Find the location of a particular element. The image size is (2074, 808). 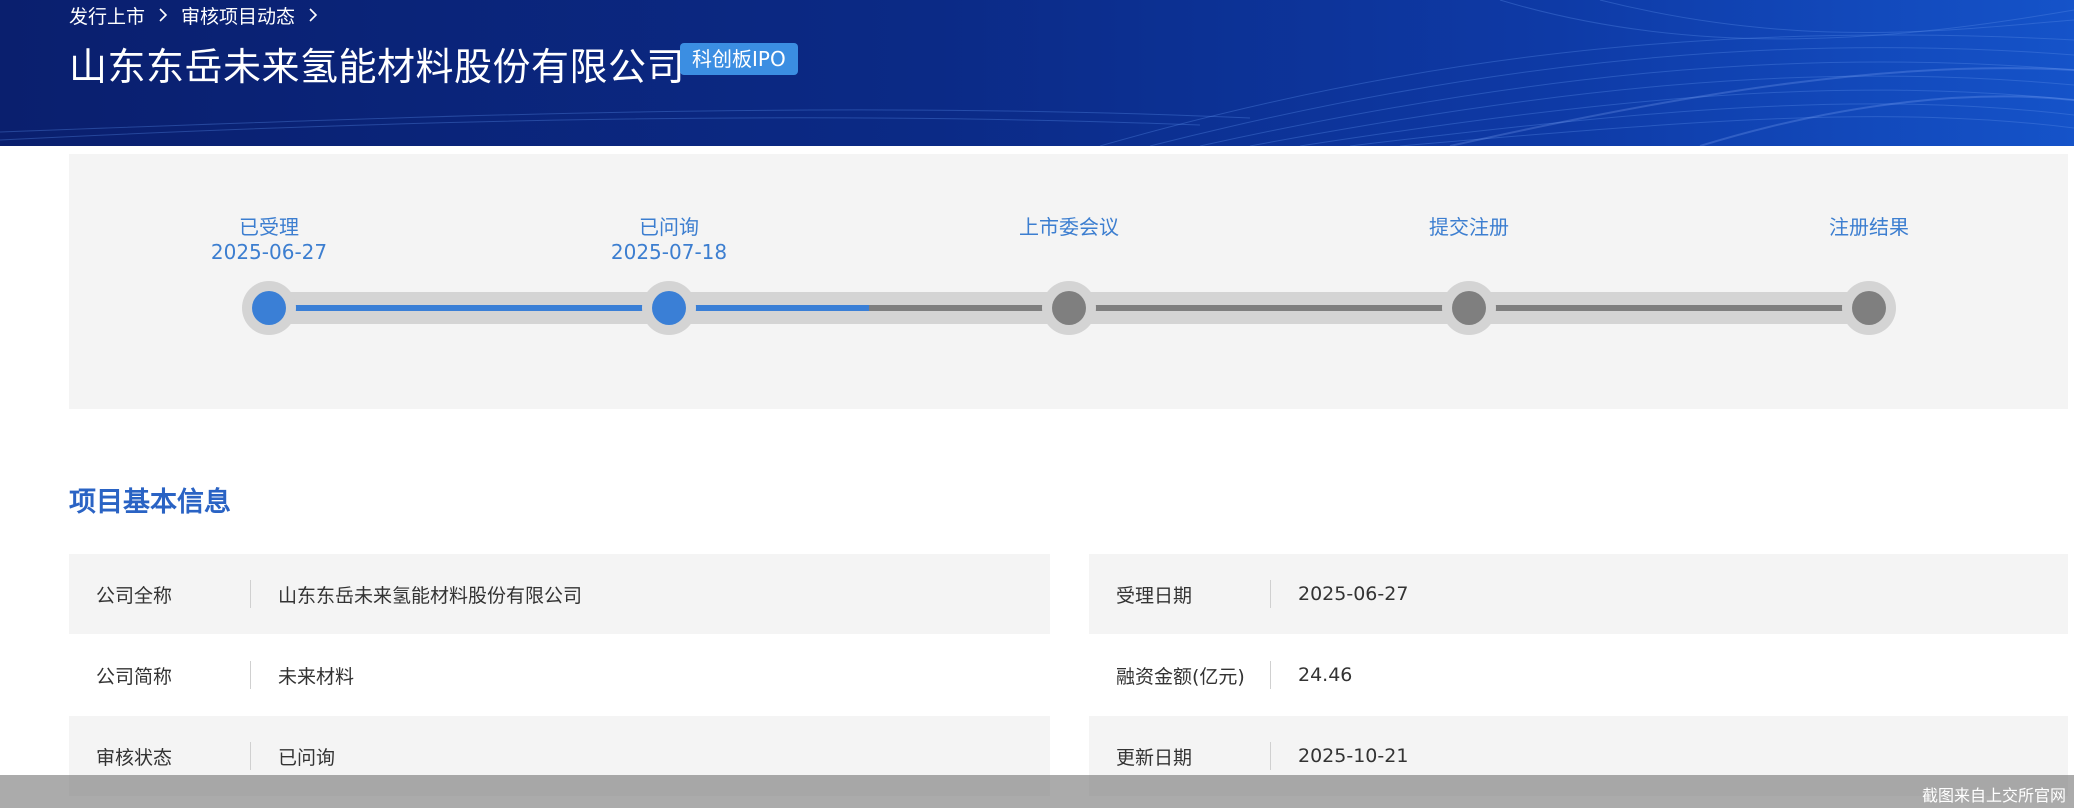

step-name: 已受理 is located at coordinates (269, 227).